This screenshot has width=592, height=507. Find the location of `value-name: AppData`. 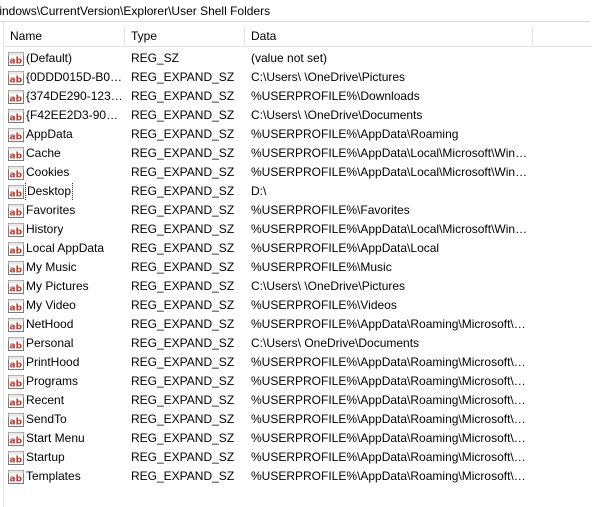

value-name: AppData is located at coordinates (49, 134).